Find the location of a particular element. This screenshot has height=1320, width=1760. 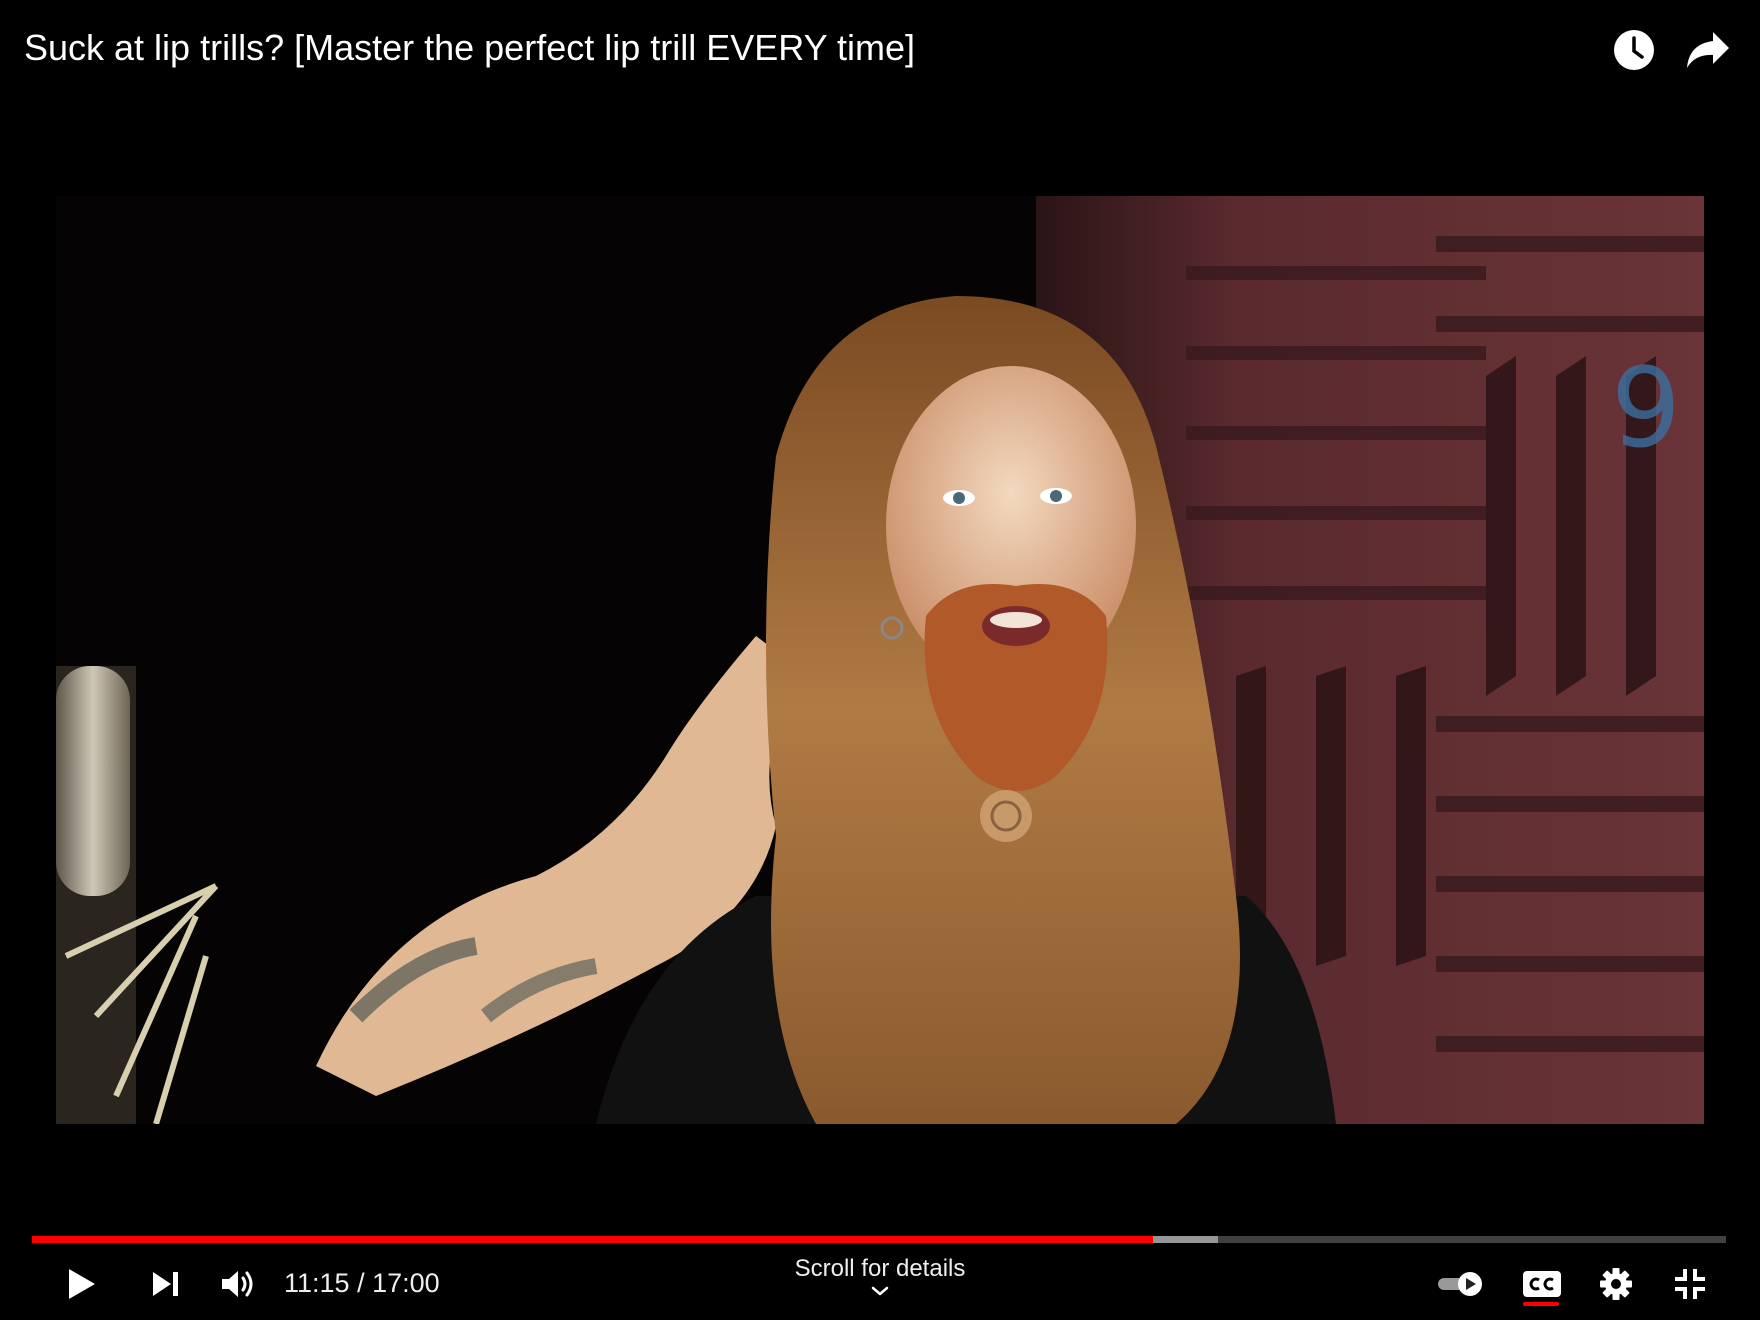

autoplay-toggle-icon is located at coordinates (1460, 1284).